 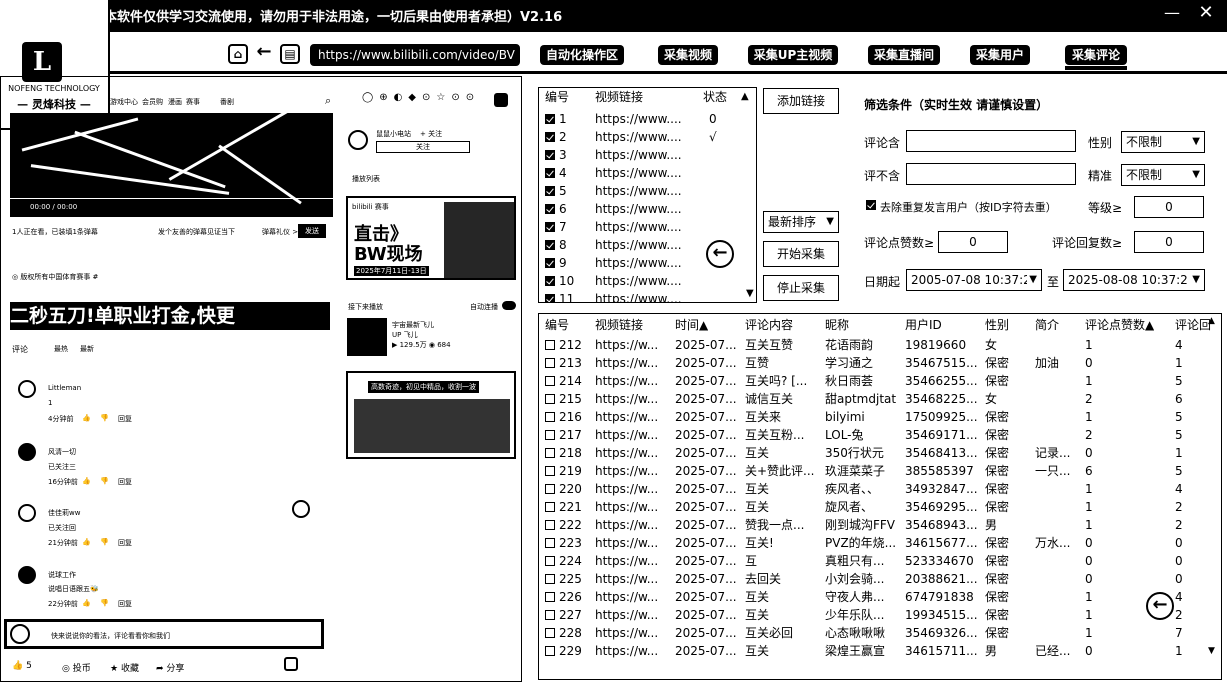 I want to click on add-link-button: 添加链接, so click(x=801, y=101).